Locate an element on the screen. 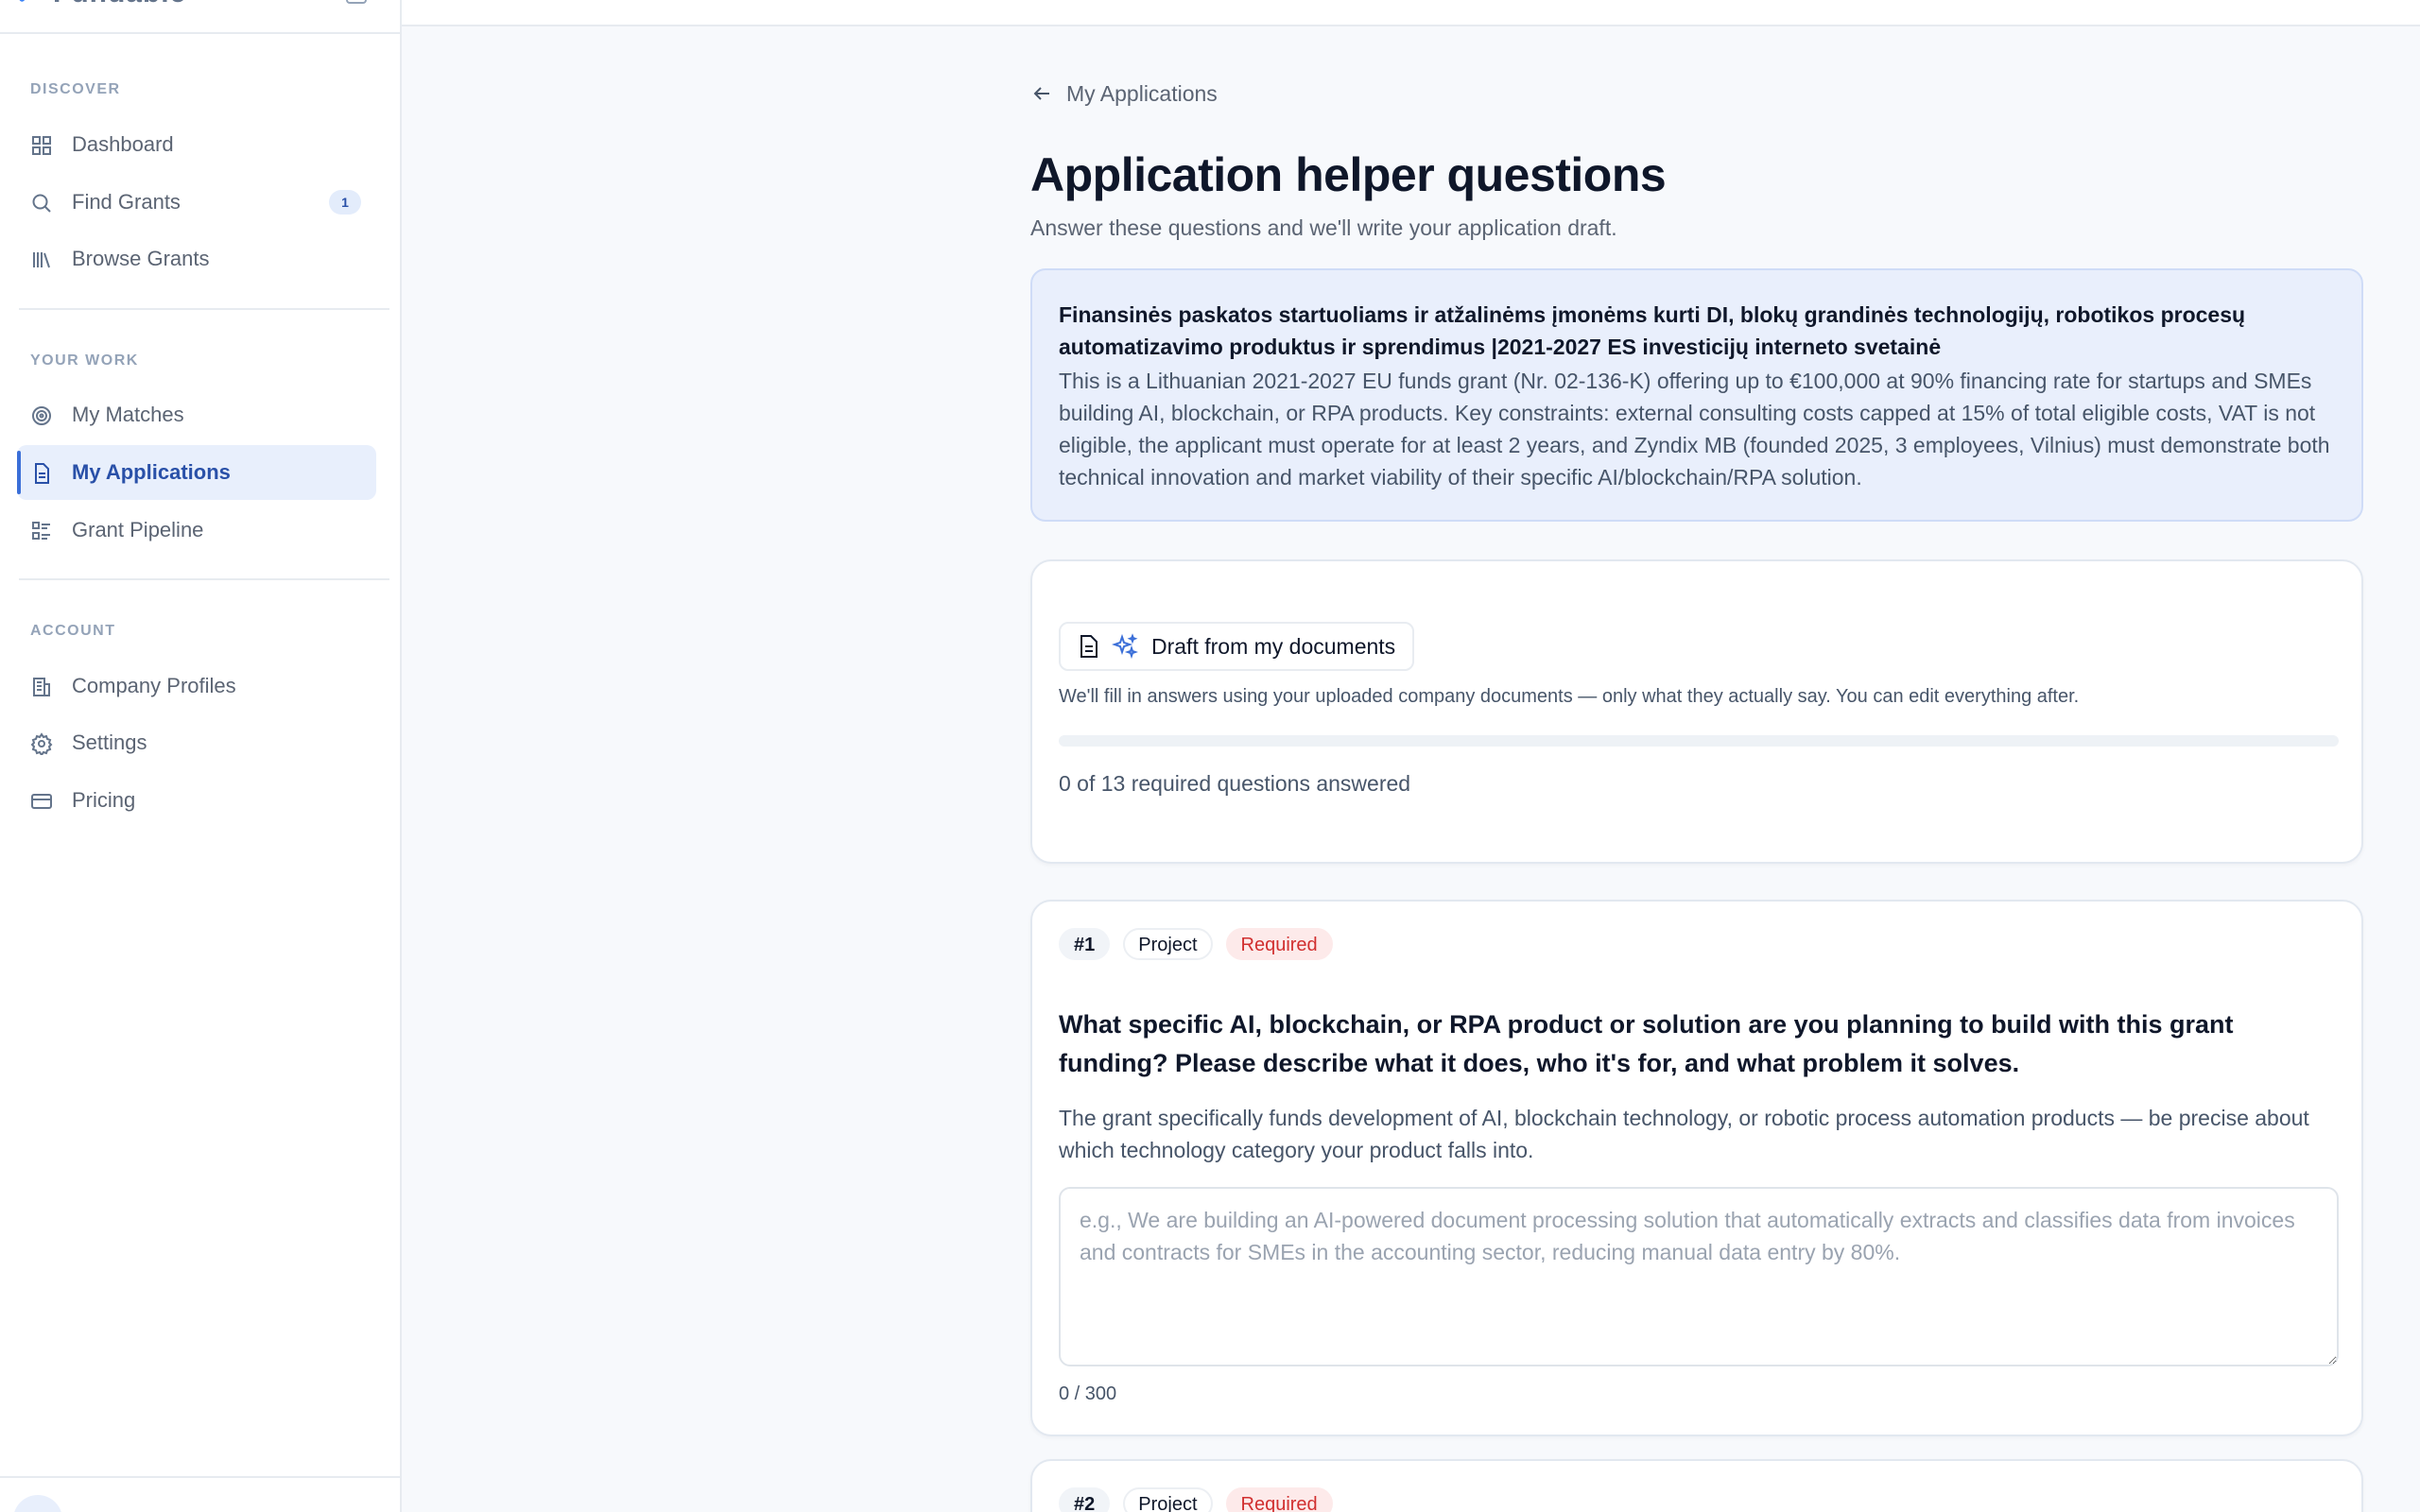 The height and width of the screenshot is (1512, 2420). draft-button-label: Draft from my documents is located at coordinates (1274, 646).